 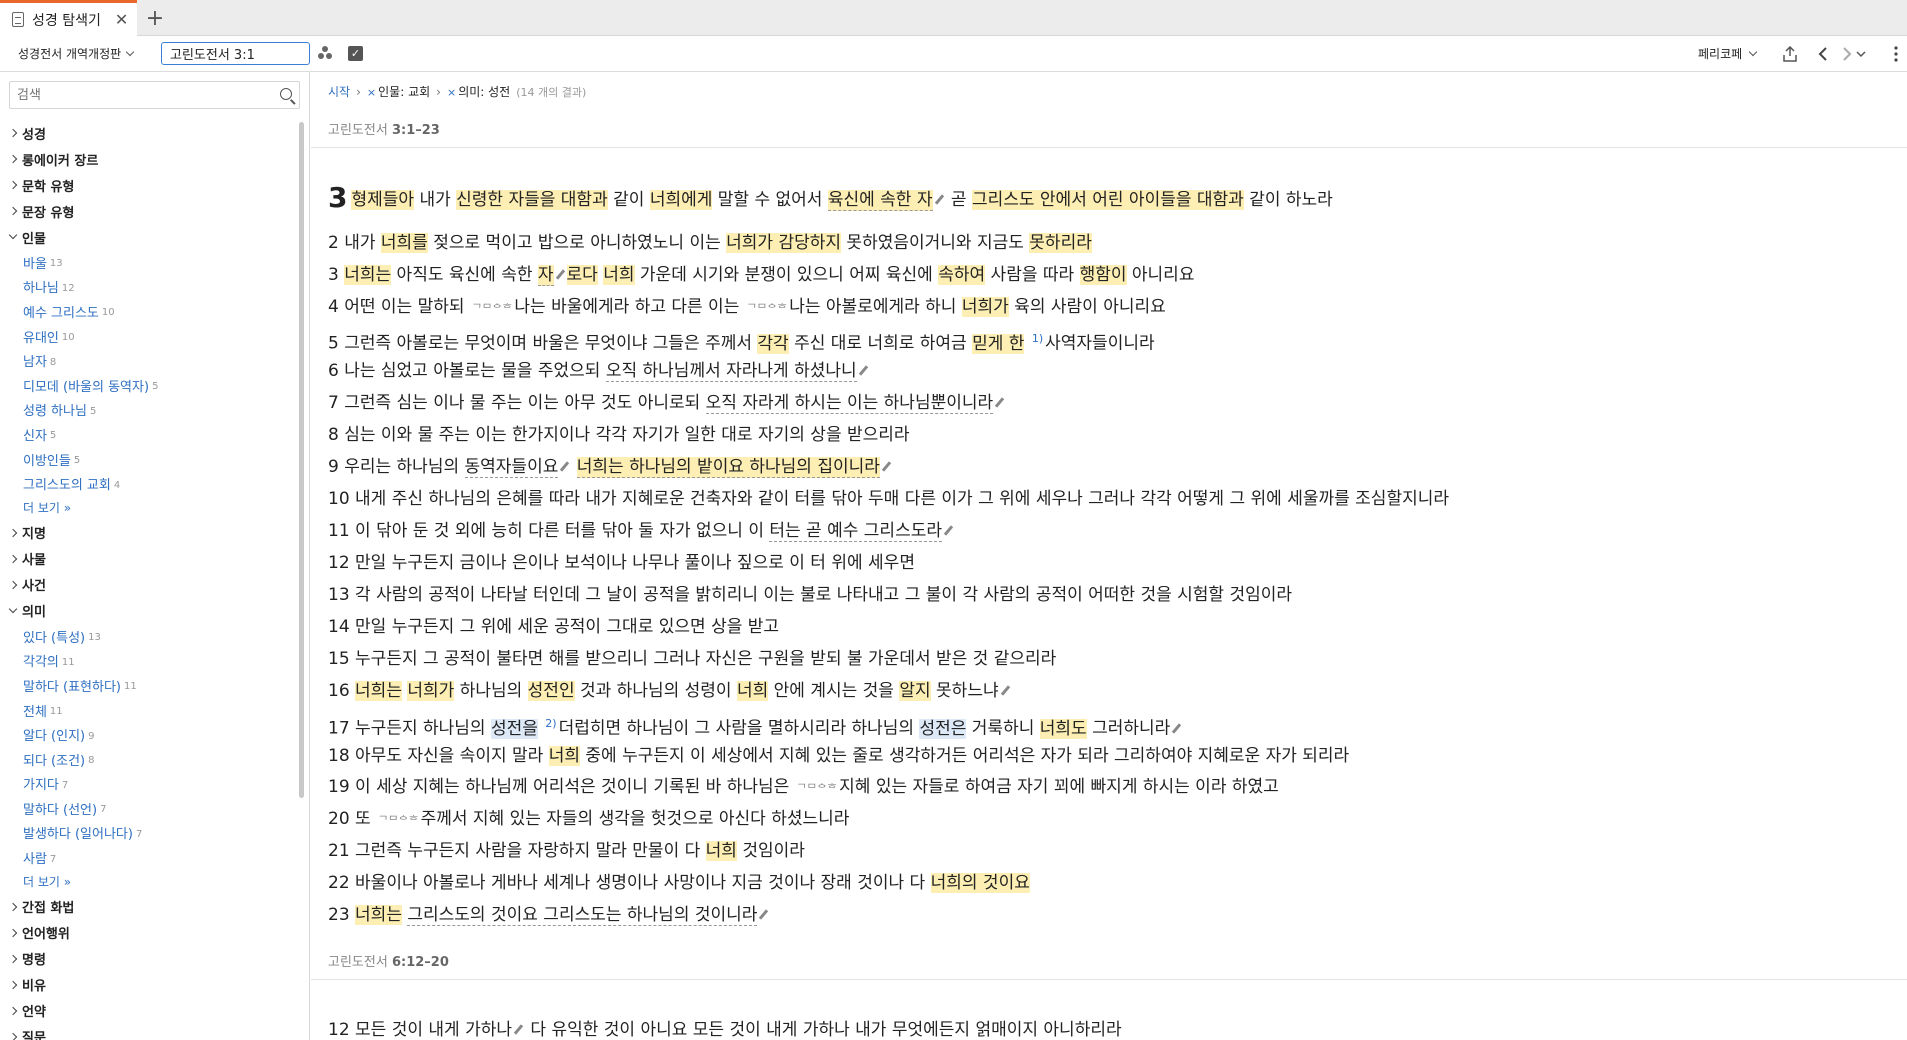 I want to click on passage-heading: 고린도전서 3:1–23, so click(x=384, y=128).